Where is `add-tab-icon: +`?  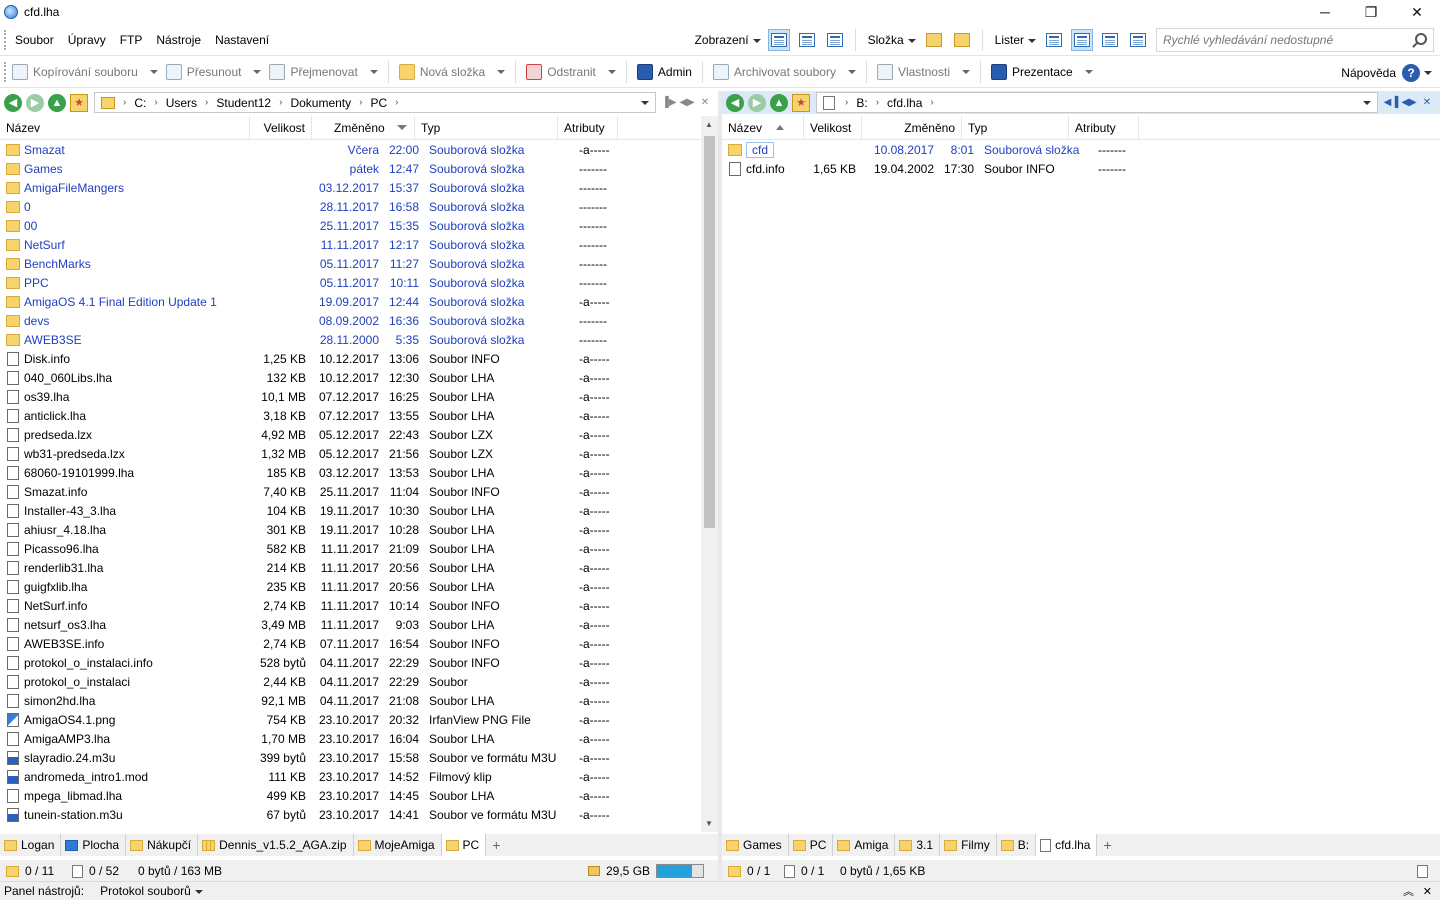 add-tab-icon: + is located at coordinates (1107, 845).